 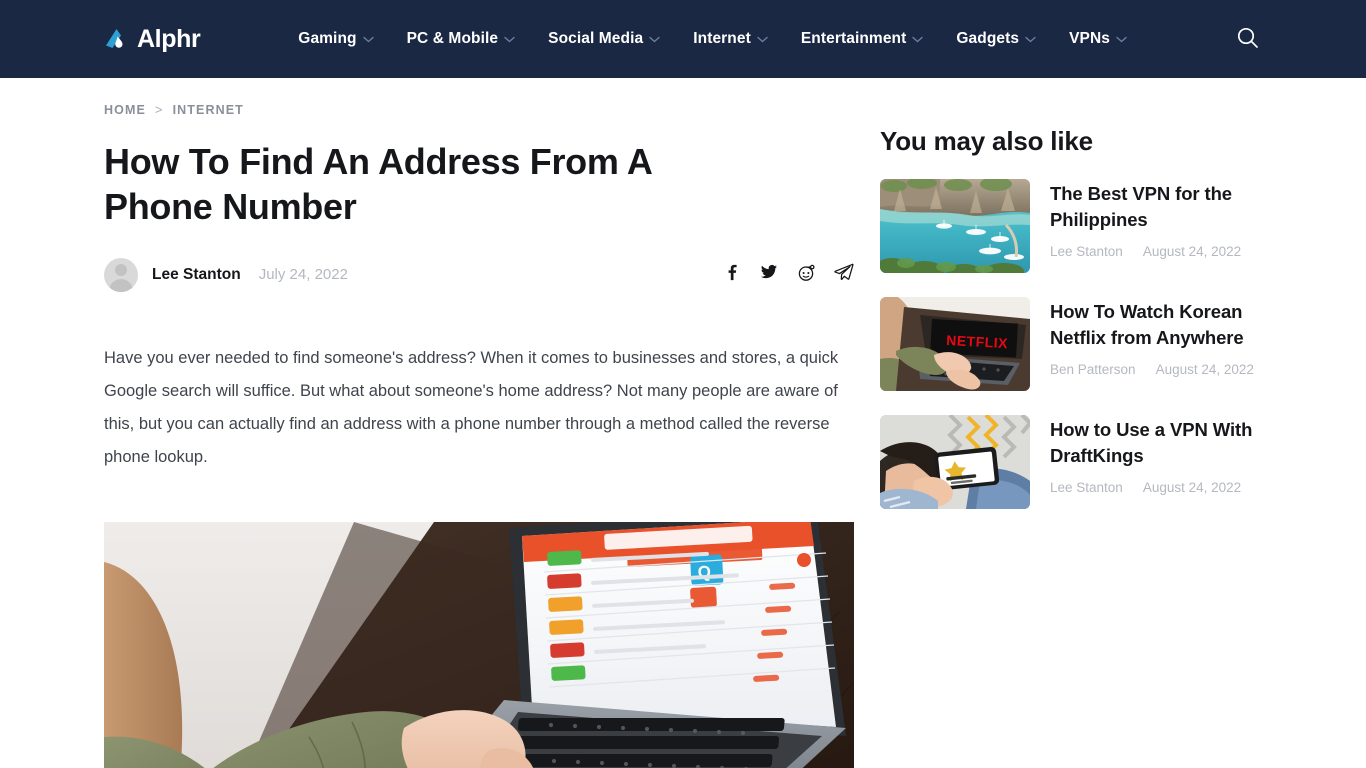 I want to click on nav-label: Social Media, so click(x=596, y=38).